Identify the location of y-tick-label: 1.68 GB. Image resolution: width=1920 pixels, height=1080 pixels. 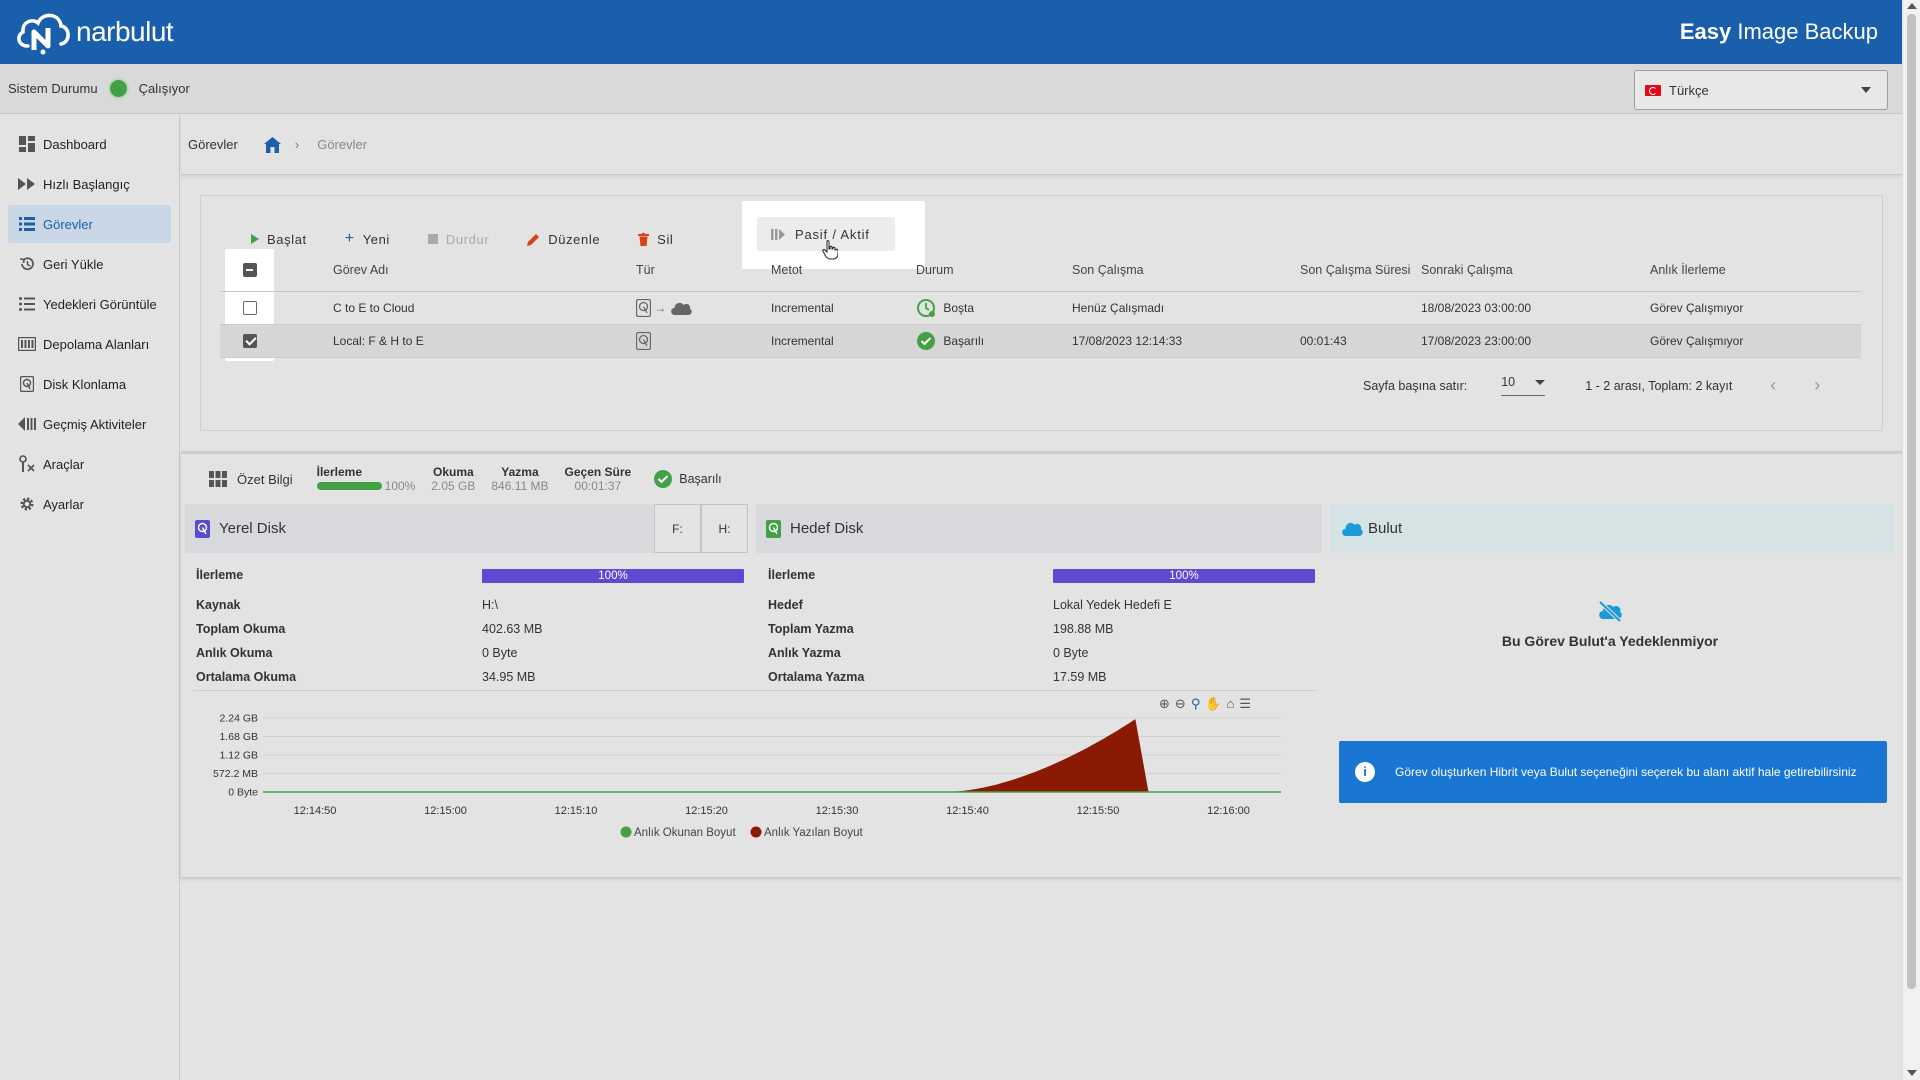
(238, 737).